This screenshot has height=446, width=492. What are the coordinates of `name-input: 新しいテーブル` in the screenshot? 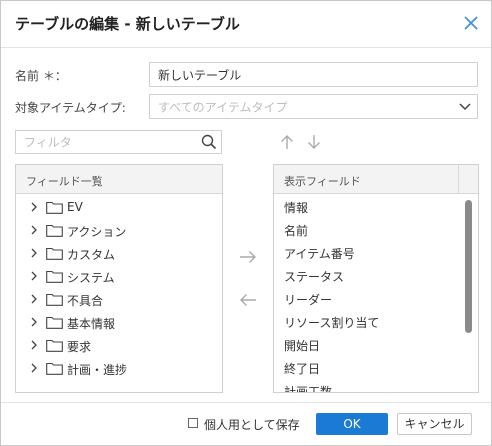 It's located at (313, 74).